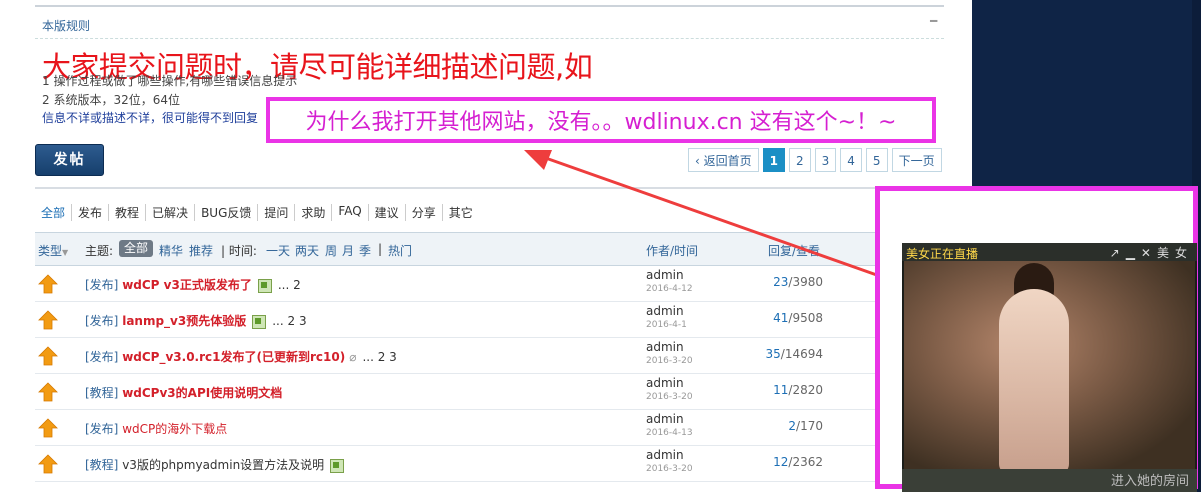  What do you see at coordinates (201, 250) in the screenshot?
I see `filter-recommend: 推荐` at bounding box center [201, 250].